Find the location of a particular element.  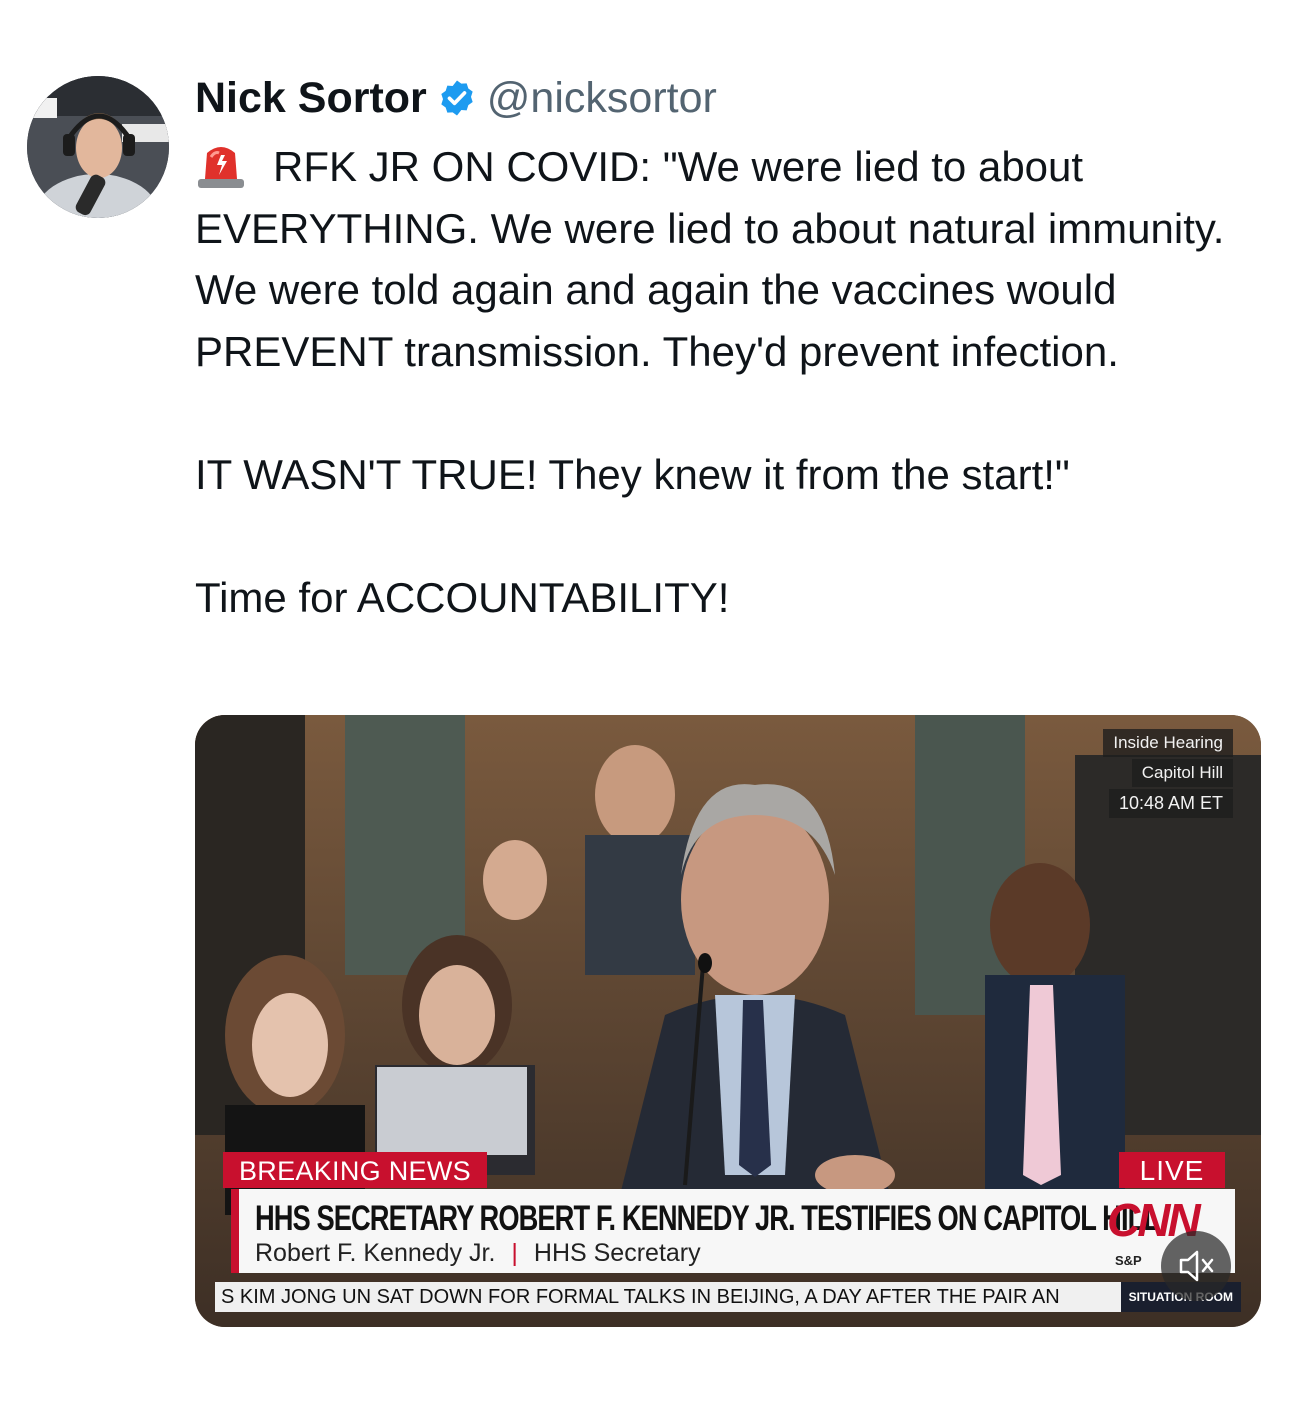

mute-button is located at coordinates (1196, 1266).